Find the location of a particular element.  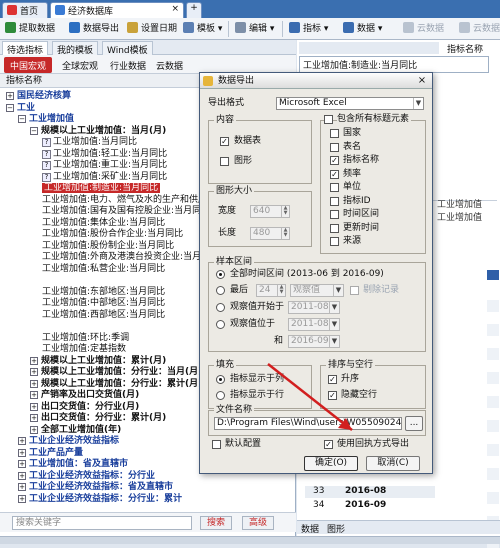

tab-data: 数据 is located at coordinates (310, 528).